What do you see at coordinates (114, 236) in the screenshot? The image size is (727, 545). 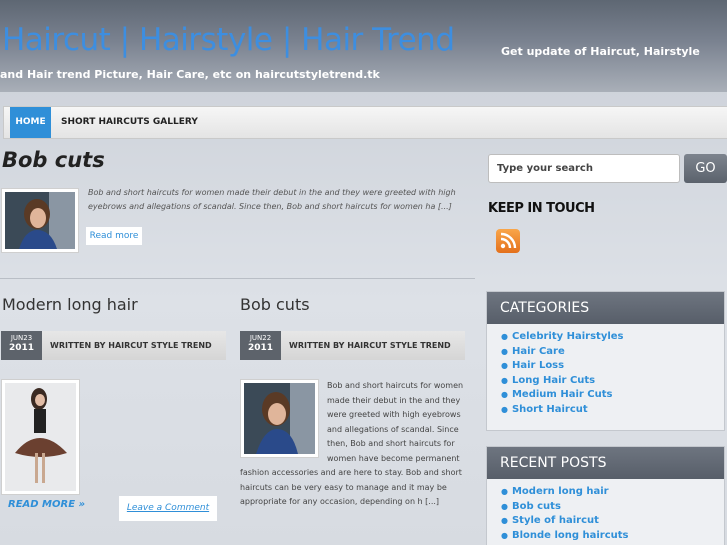 I see `featured-read-more-button: Read more` at bounding box center [114, 236].